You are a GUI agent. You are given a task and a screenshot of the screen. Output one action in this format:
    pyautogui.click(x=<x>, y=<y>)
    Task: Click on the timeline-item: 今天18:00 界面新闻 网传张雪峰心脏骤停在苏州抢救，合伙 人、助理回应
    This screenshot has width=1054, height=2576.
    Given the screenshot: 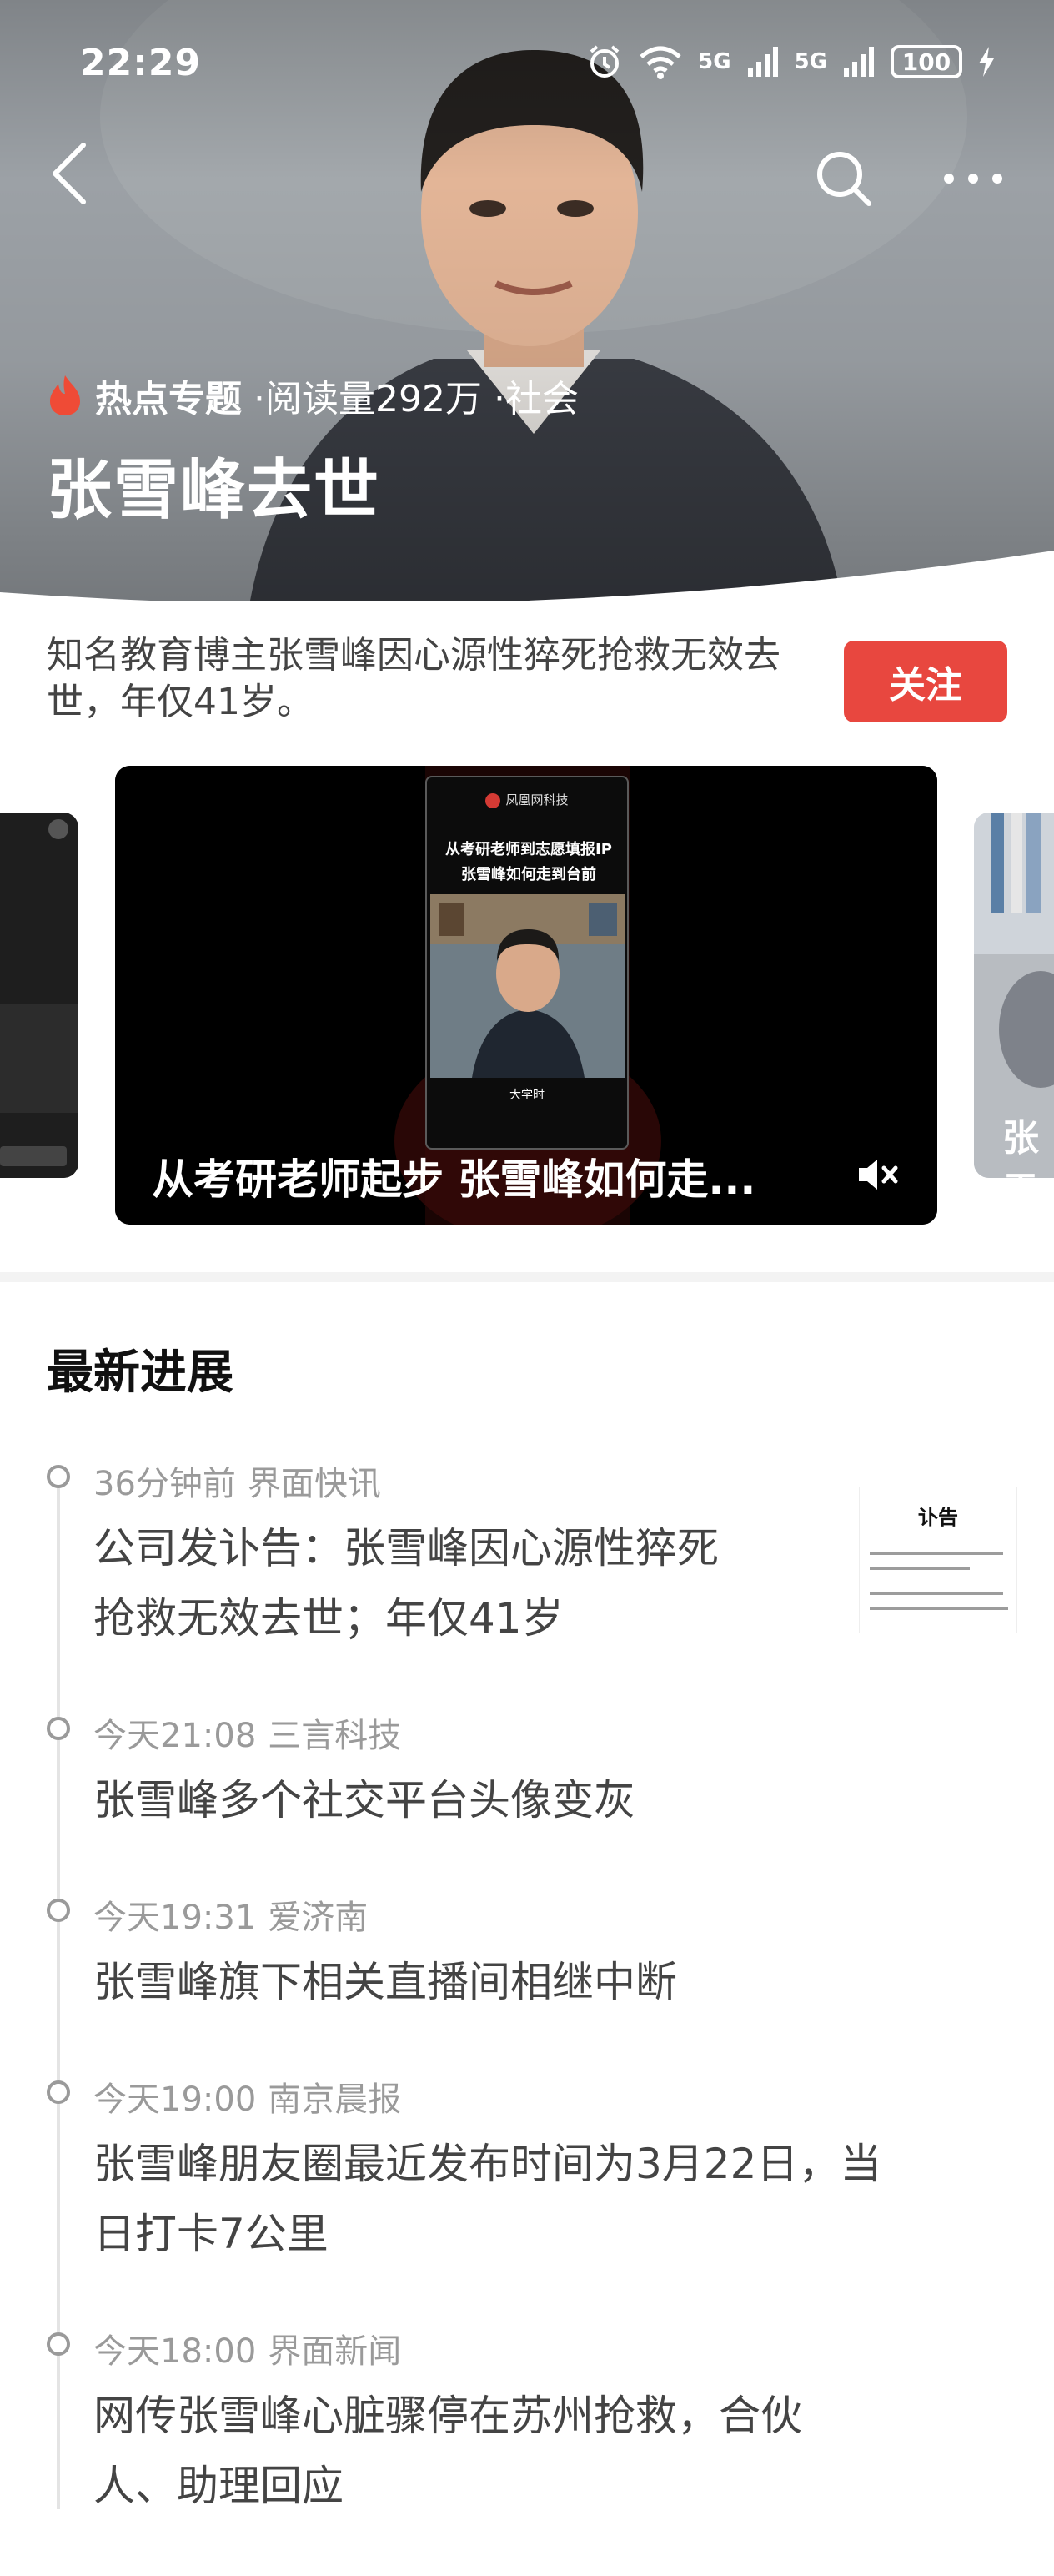 What is the action you would take?
    pyautogui.click(x=527, y=2428)
    